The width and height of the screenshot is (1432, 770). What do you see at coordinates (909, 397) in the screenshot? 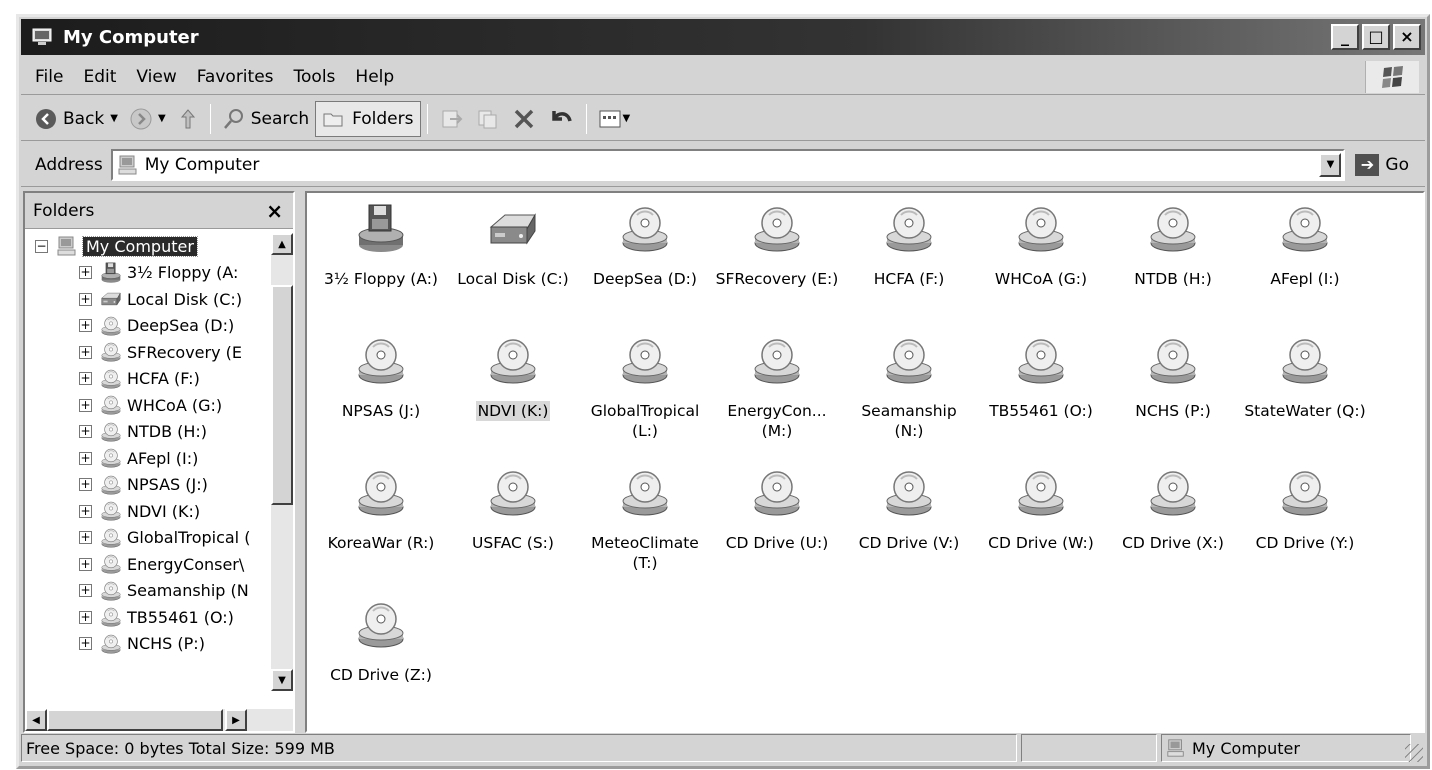
I see `drive-item: Seamanship (N:)` at bounding box center [909, 397].